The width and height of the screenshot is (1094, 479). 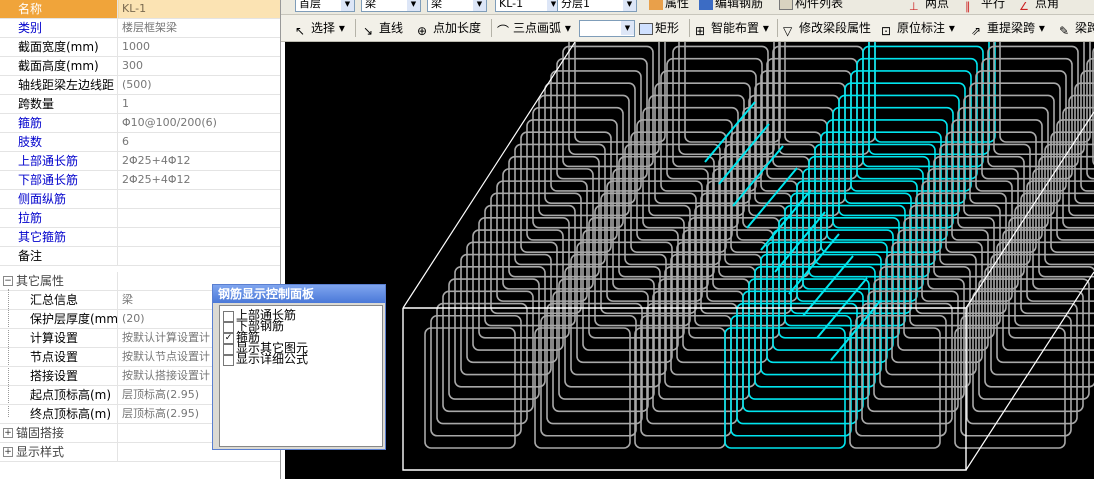 What do you see at coordinates (811, 6) in the screenshot?
I see `member-list-button: 构件列表` at bounding box center [811, 6].